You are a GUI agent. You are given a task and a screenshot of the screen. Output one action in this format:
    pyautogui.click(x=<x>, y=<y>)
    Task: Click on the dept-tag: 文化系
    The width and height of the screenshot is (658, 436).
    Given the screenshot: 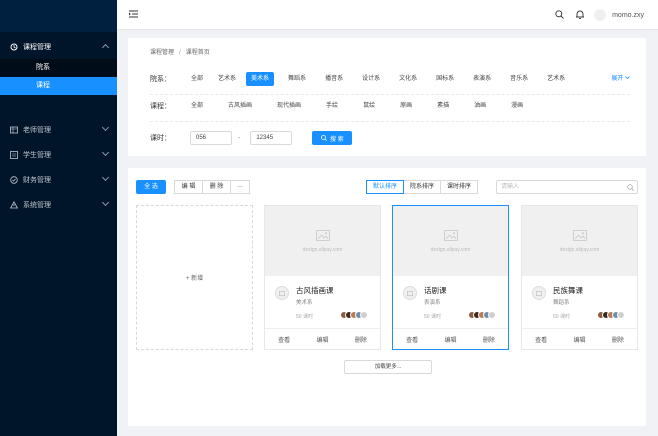 What is the action you would take?
    pyautogui.click(x=408, y=79)
    